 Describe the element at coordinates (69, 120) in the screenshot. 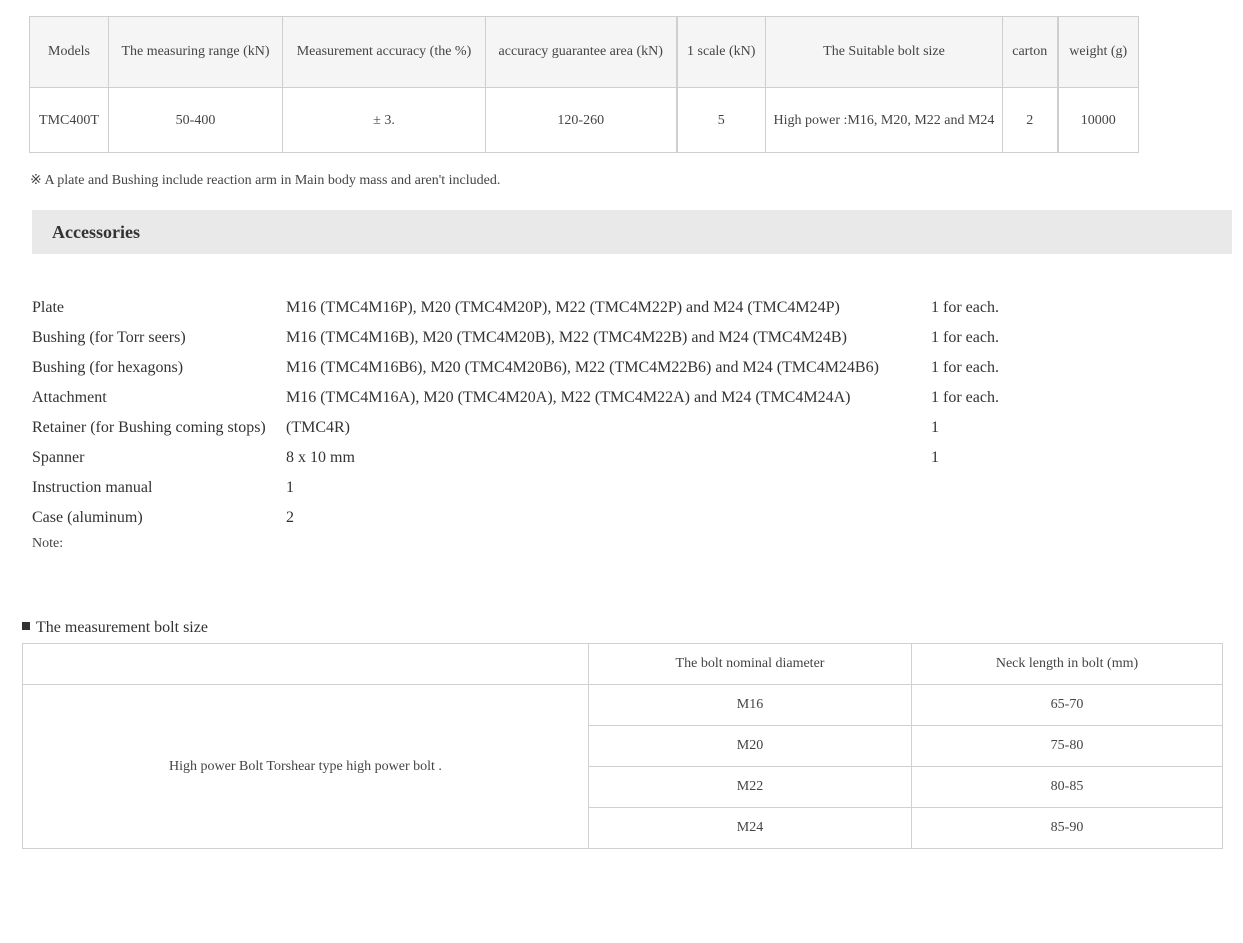

I see `cell-model: TMC400T` at that location.